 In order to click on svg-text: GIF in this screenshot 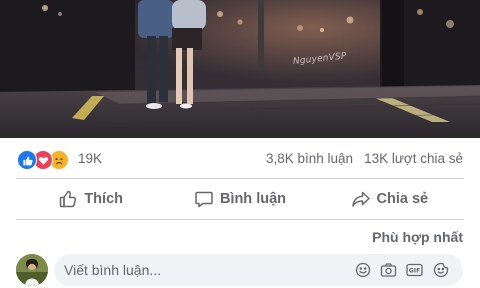, I will do `click(415, 270)`.